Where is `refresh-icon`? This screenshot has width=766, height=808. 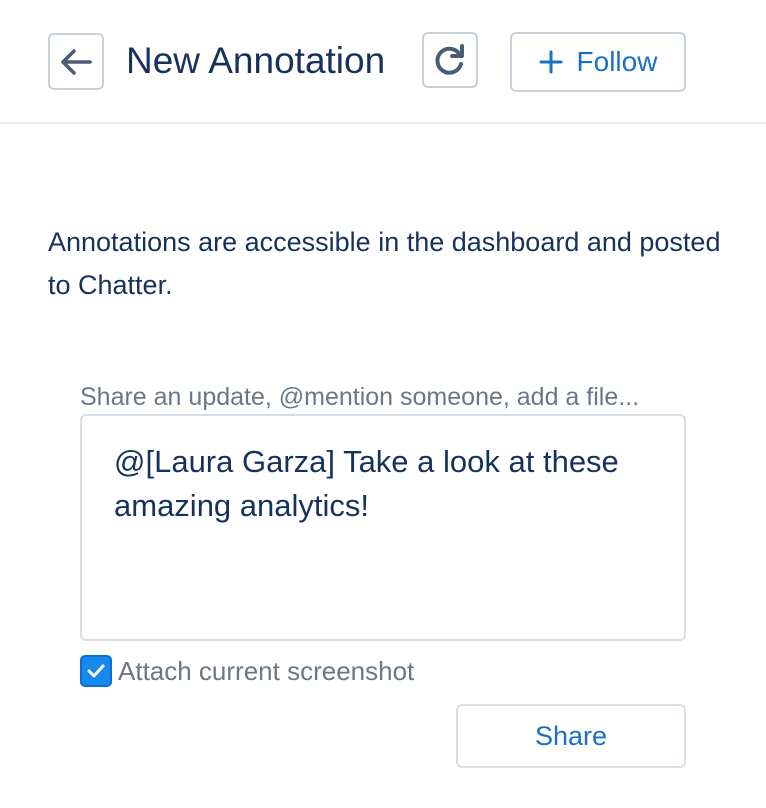
refresh-icon is located at coordinates (449, 59).